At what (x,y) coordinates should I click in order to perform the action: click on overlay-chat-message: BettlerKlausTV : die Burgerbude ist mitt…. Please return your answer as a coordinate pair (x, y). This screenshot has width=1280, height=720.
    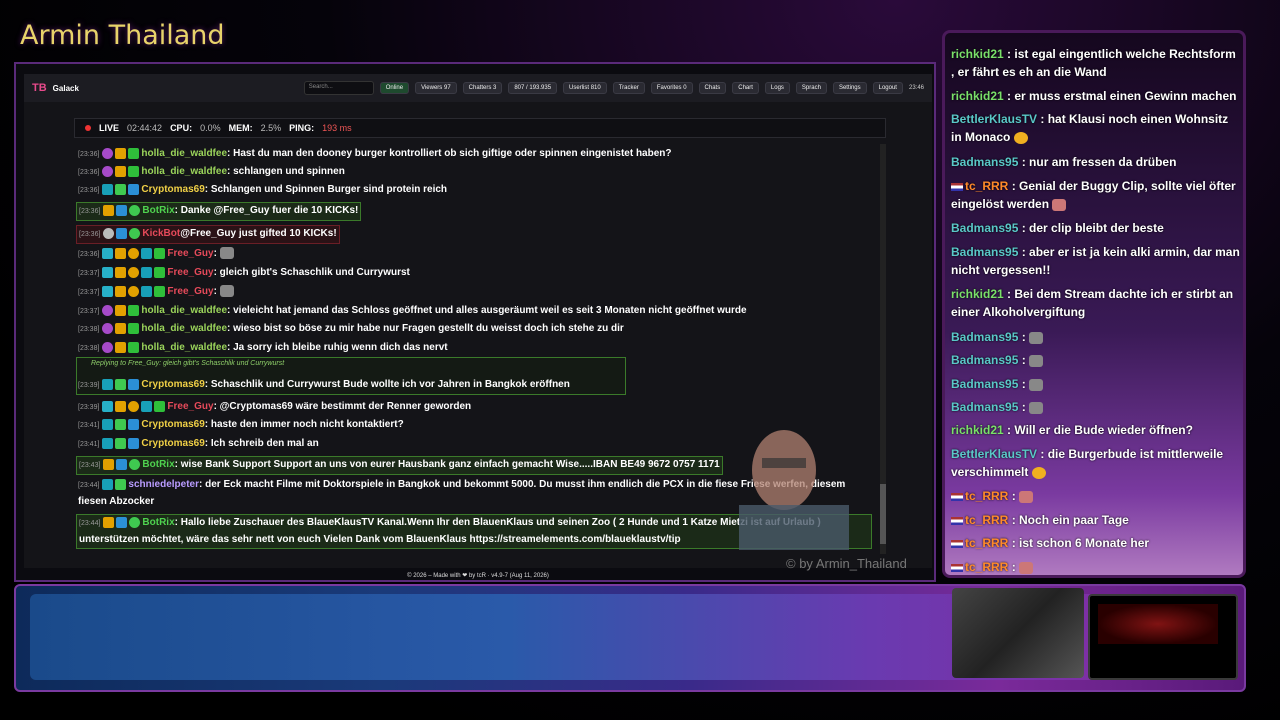
    Looking at the image, I should click on (1096, 463).